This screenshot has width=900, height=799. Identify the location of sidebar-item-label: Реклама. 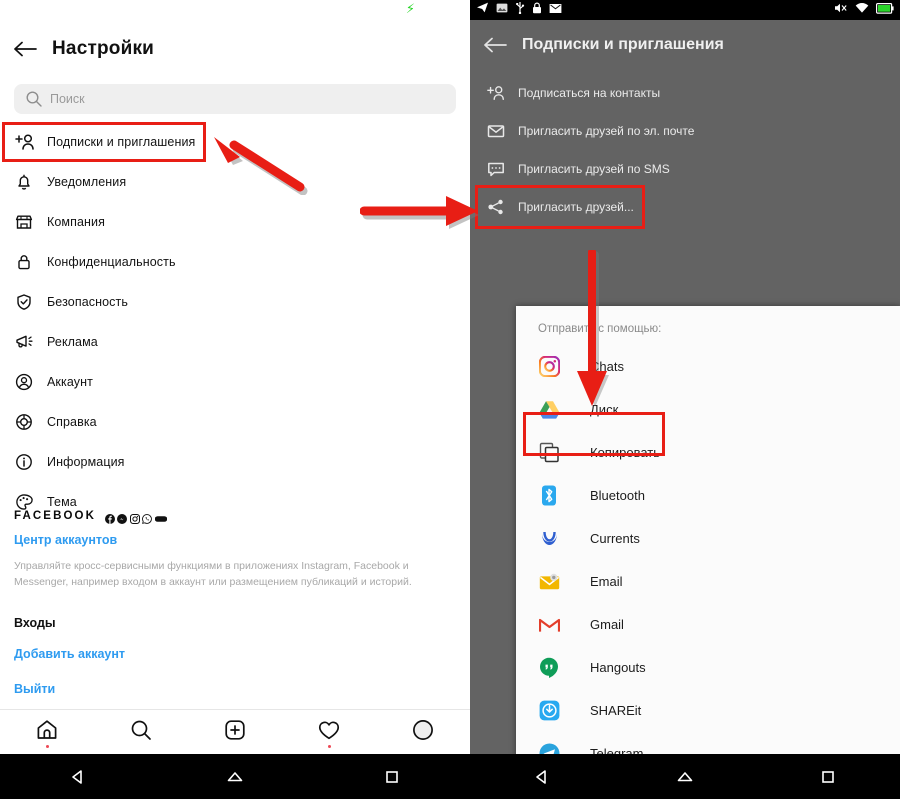
(72, 342).